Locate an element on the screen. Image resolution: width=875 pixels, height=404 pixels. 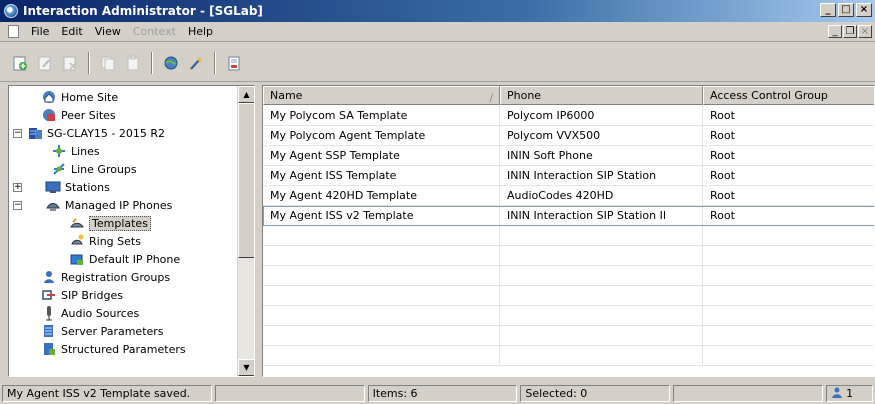
tree-item-audio-sources: Audio Sources is located at coordinates (90, 313).